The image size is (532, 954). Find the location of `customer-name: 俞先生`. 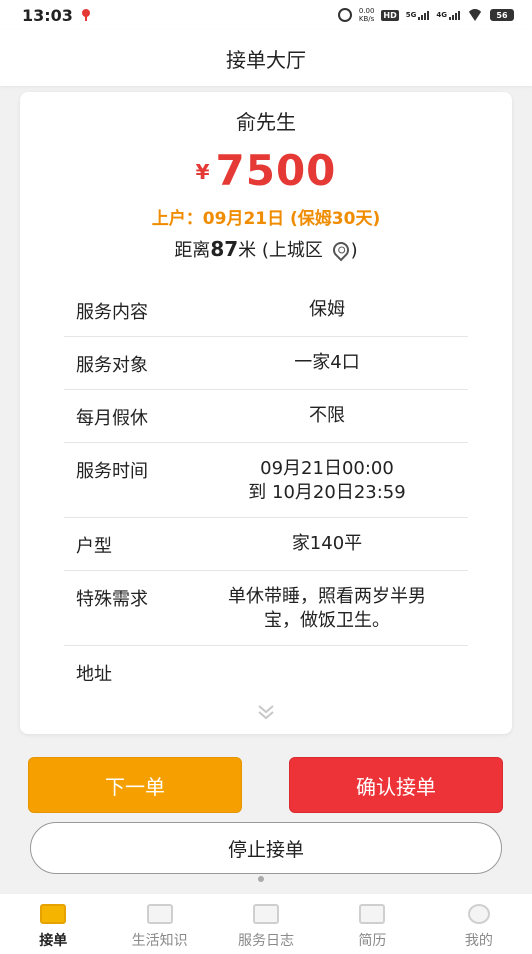

customer-name: 俞先生 is located at coordinates (266, 122).